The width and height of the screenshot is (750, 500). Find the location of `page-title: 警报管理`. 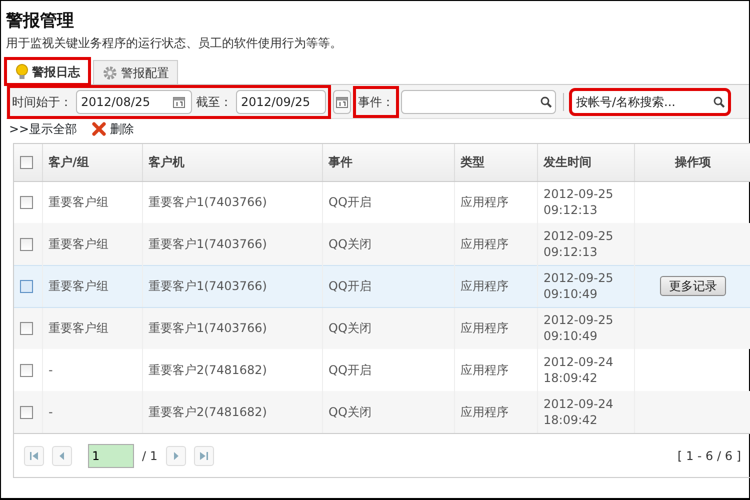

page-title: 警报管理 is located at coordinates (40, 21).